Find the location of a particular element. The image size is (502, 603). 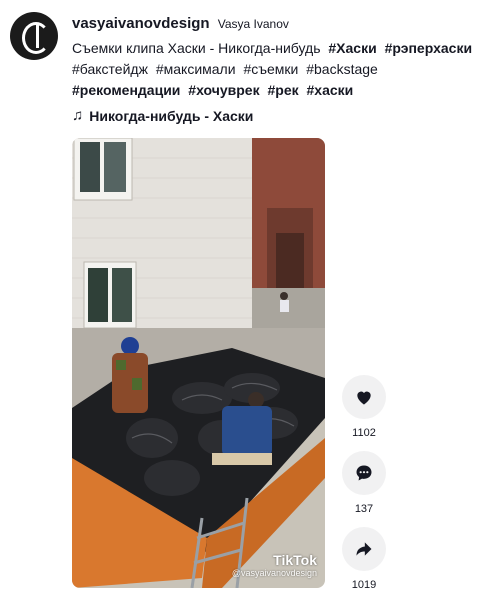

comment-action: 137 is located at coordinates (364, 483).